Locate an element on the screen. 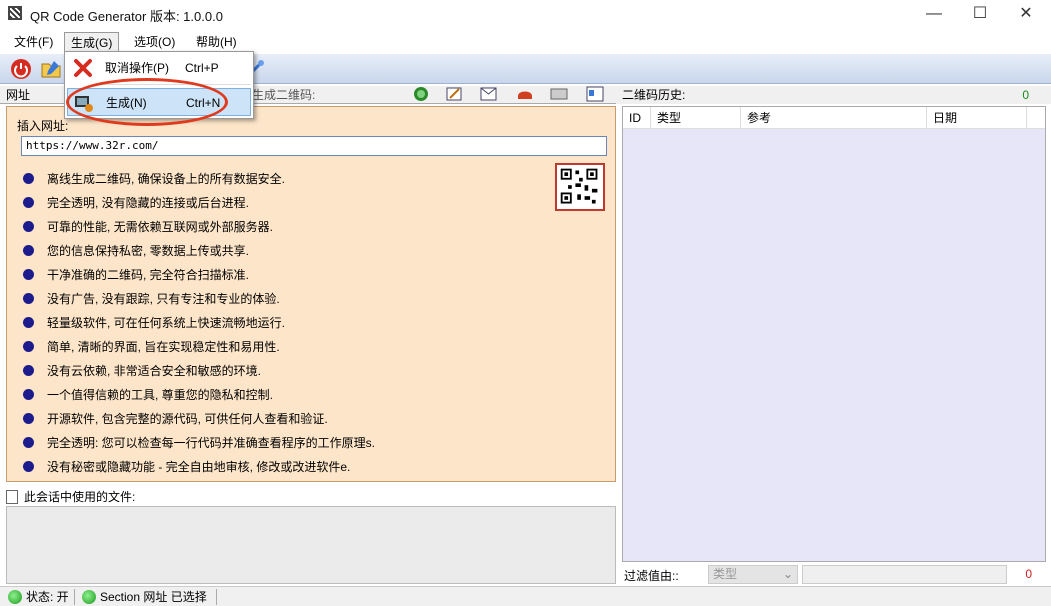 The image size is (1051, 606). column-reference: 参考 is located at coordinates (834, 118).